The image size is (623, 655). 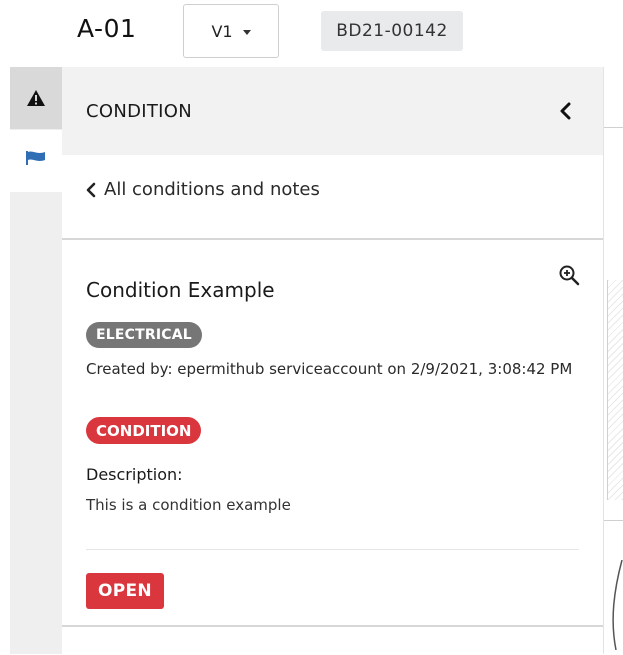 I want to click on caret-down-icon, so click(x=246, y=32).